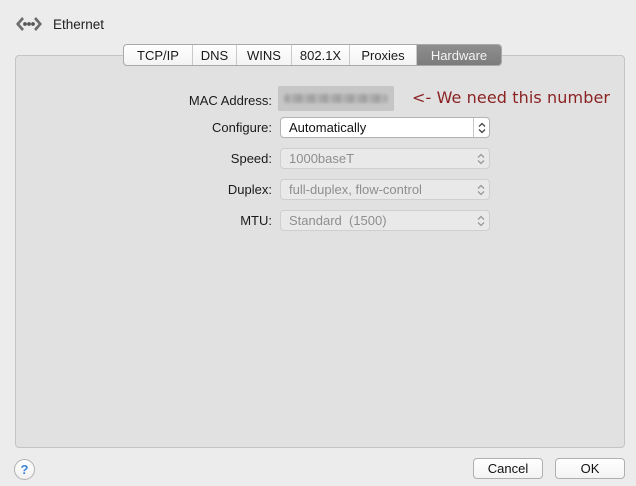 This screenshot has width=636, height=486. I want to click on mac-address-value-redacted, so click(336, 98).